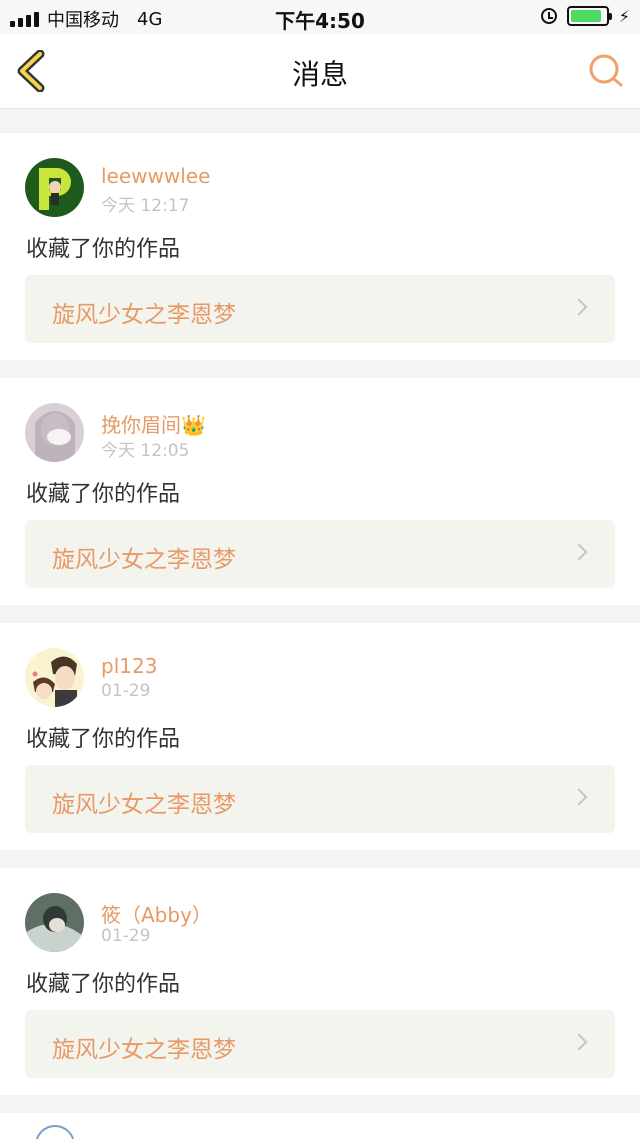  I want to click on search-icon, so click(606, 70).